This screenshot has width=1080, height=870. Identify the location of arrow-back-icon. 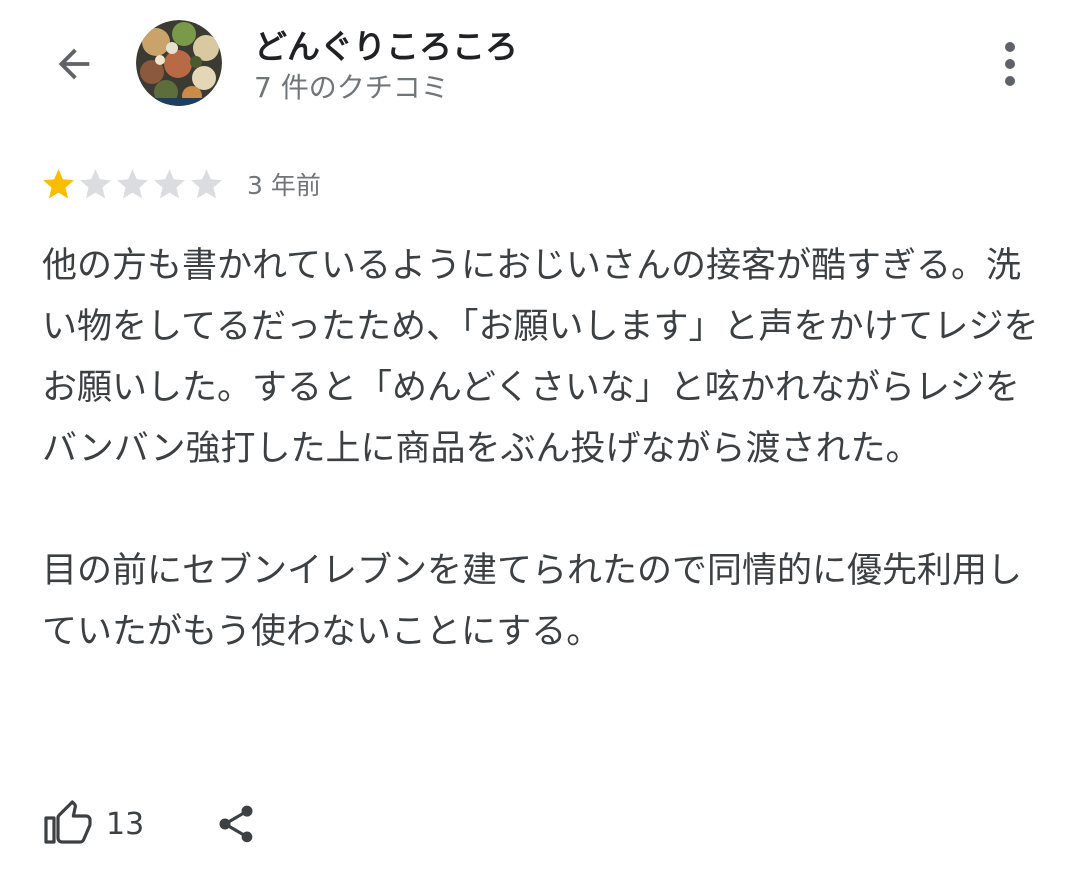
(74, 64).